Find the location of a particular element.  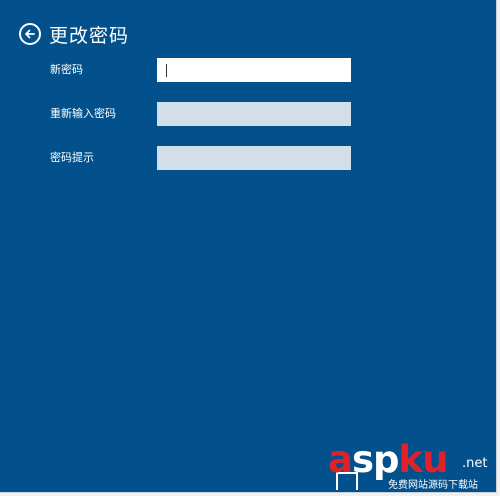

watermark-brand-sp: sp is located at coordinates (375, 459).